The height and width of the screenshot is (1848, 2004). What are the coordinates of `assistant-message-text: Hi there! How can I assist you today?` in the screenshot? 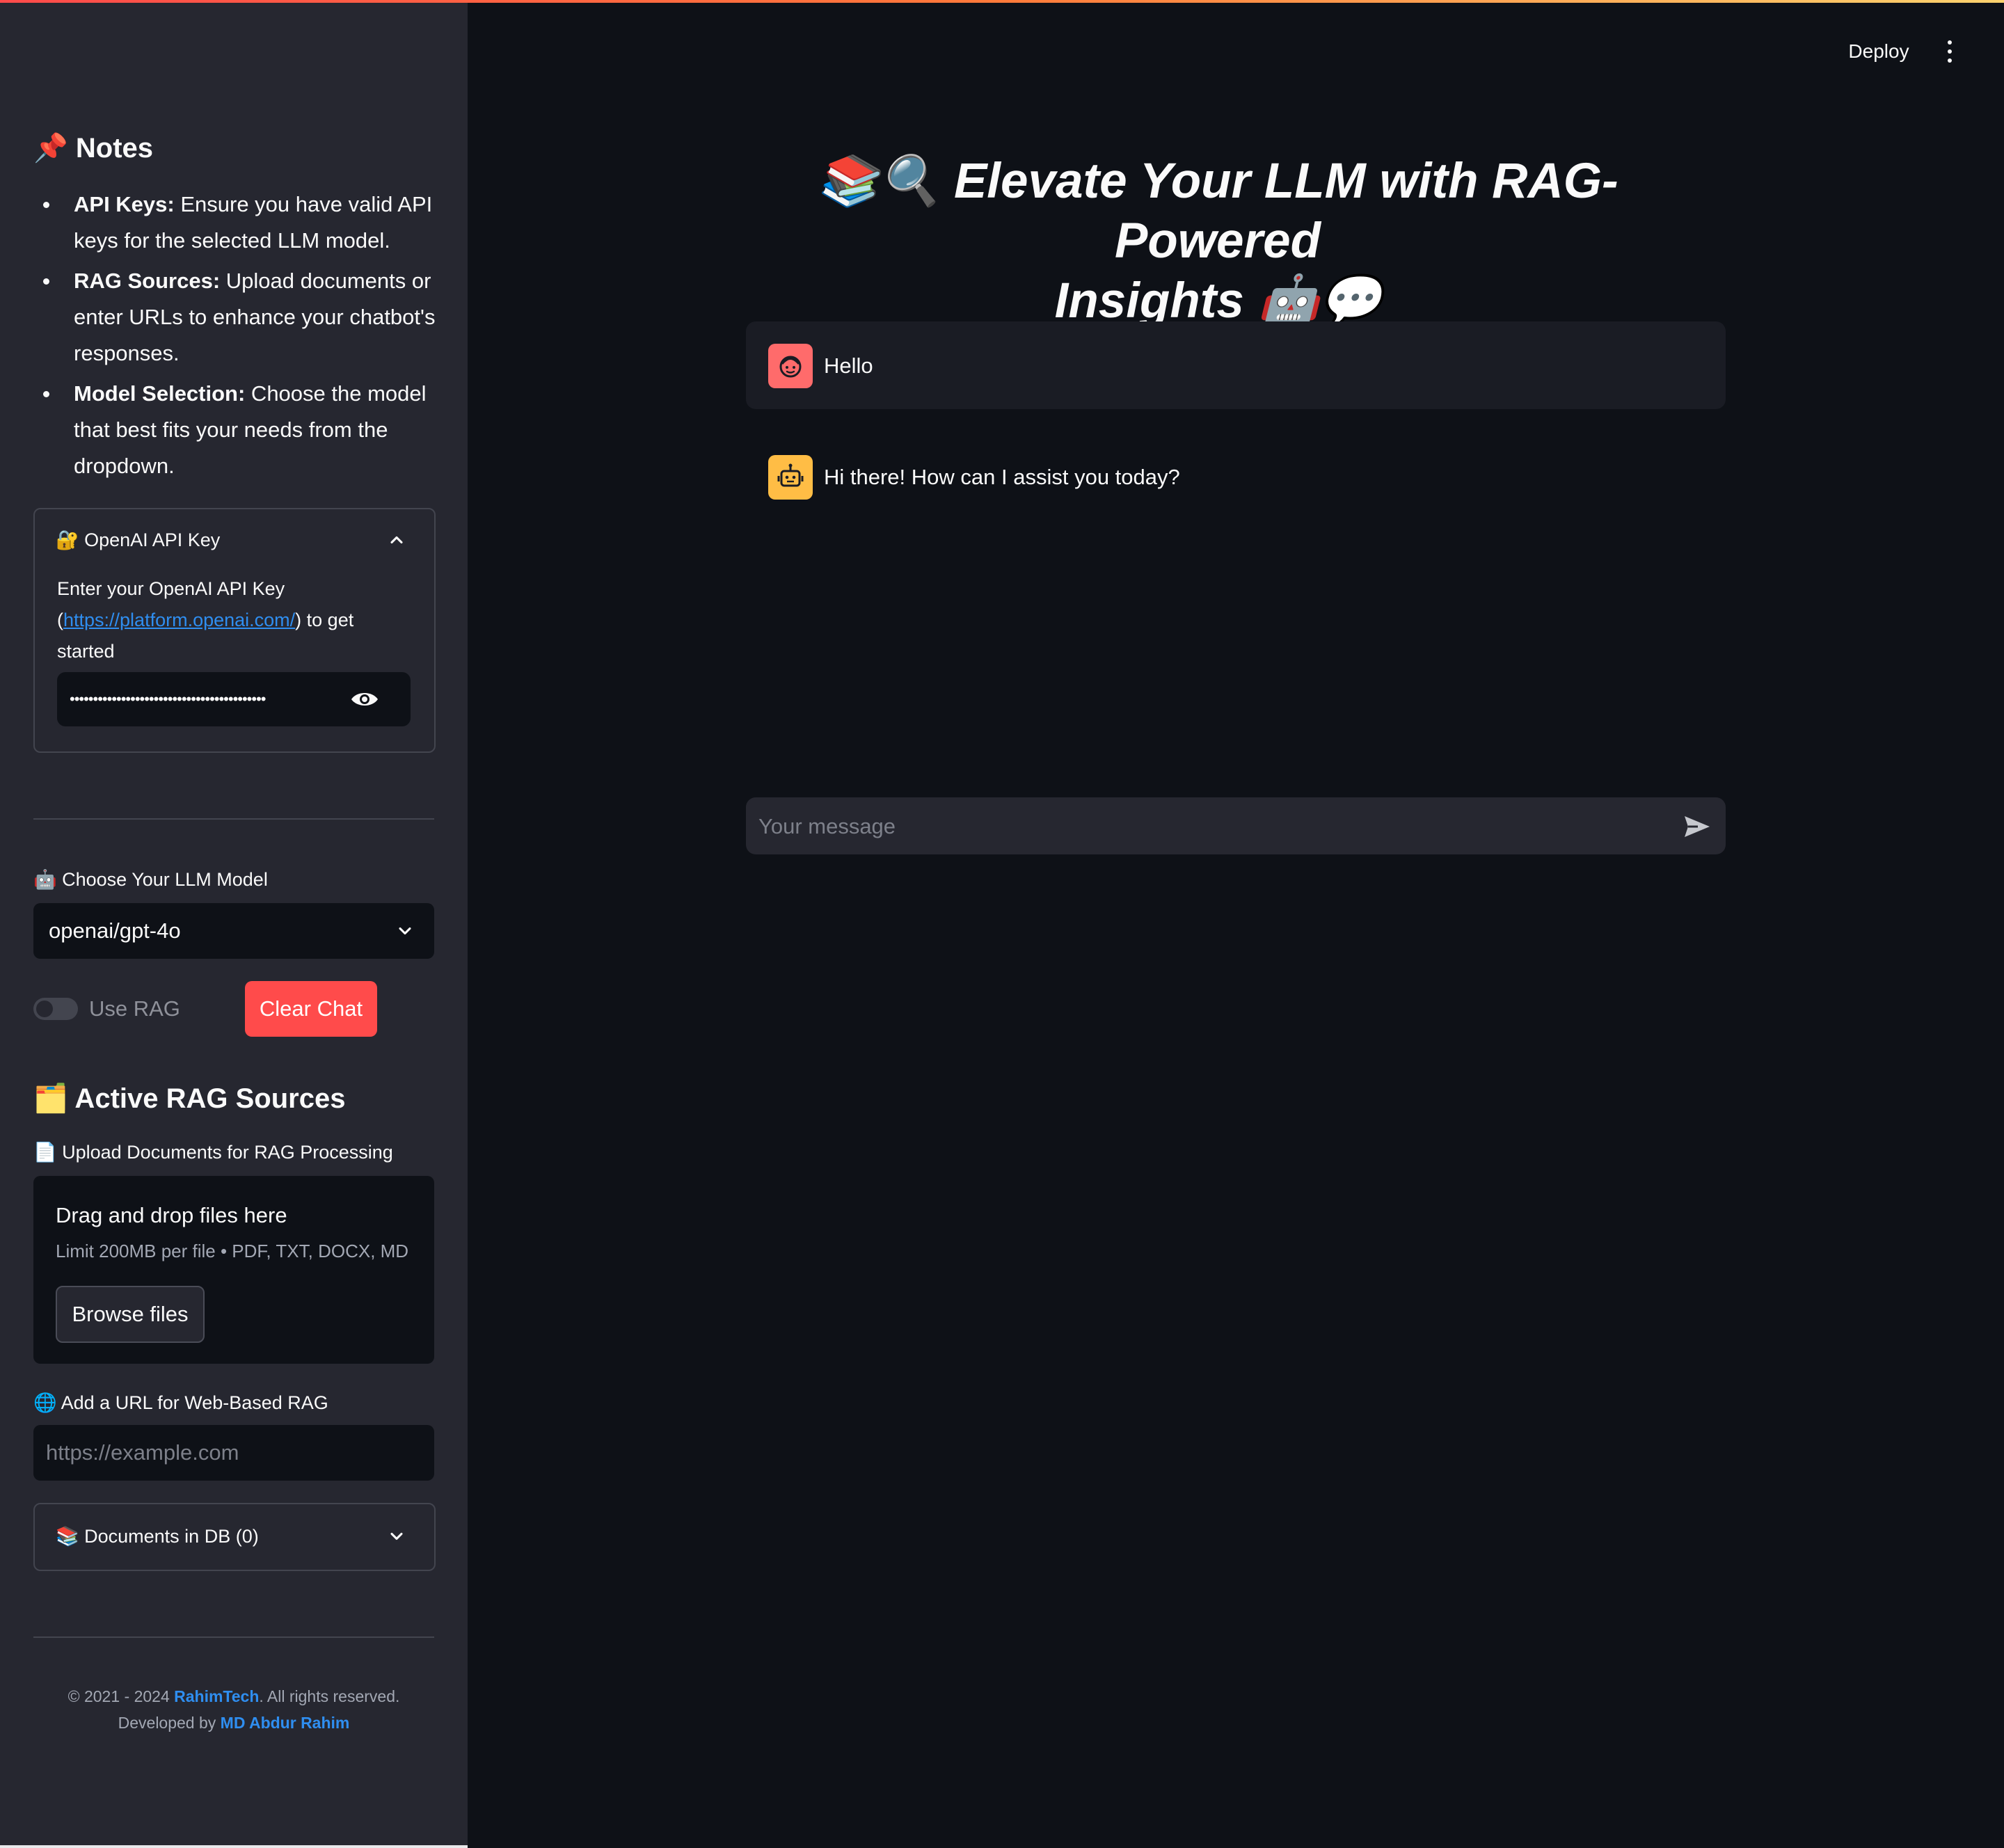 It's located at (1002, 477).